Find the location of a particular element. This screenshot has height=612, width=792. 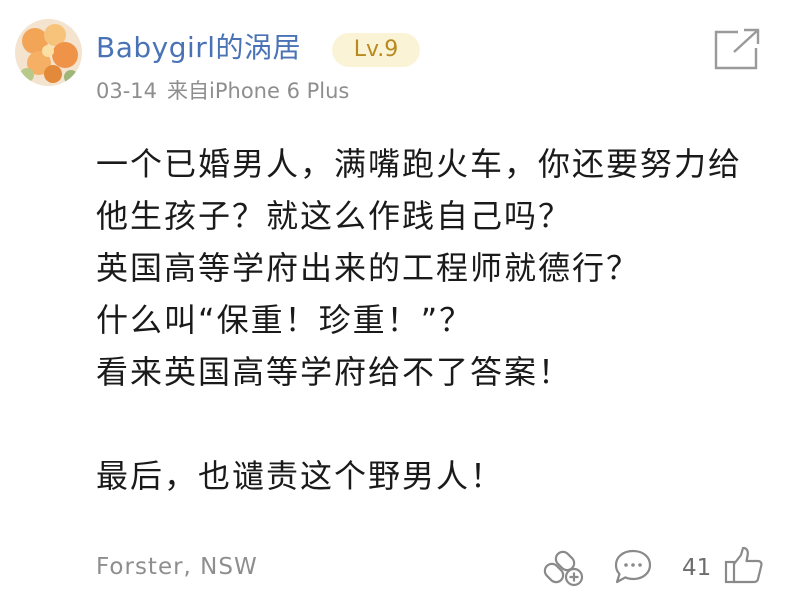

comment-button is located at coordinates (633, 567).